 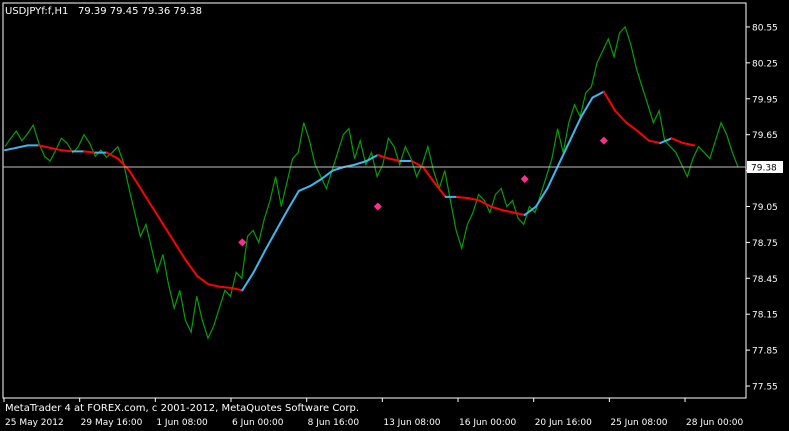 I want to click on x-tick-label: 25 May 2012, so click(x=34, y=423).